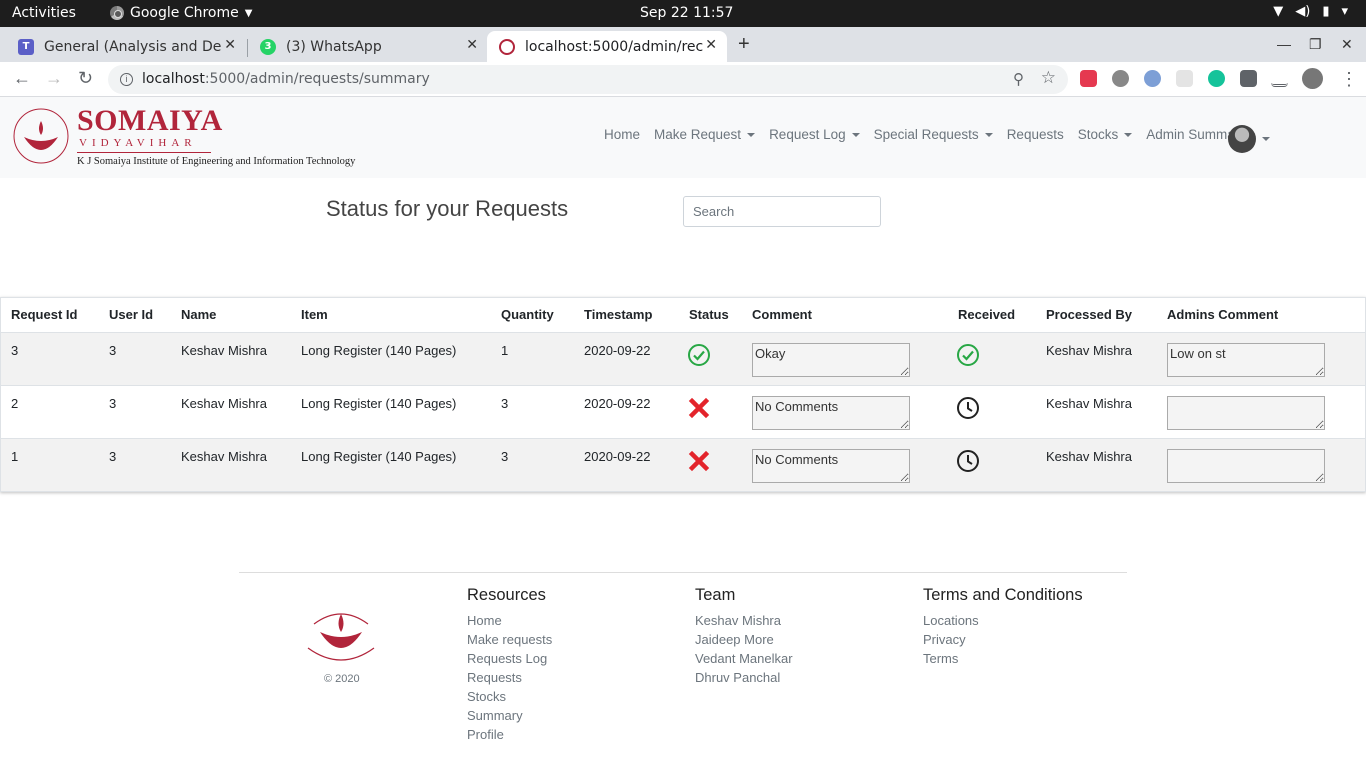 The height and width of the screenshot is (768, 1366). I want to click on user-avatar, so click(1242, 139).